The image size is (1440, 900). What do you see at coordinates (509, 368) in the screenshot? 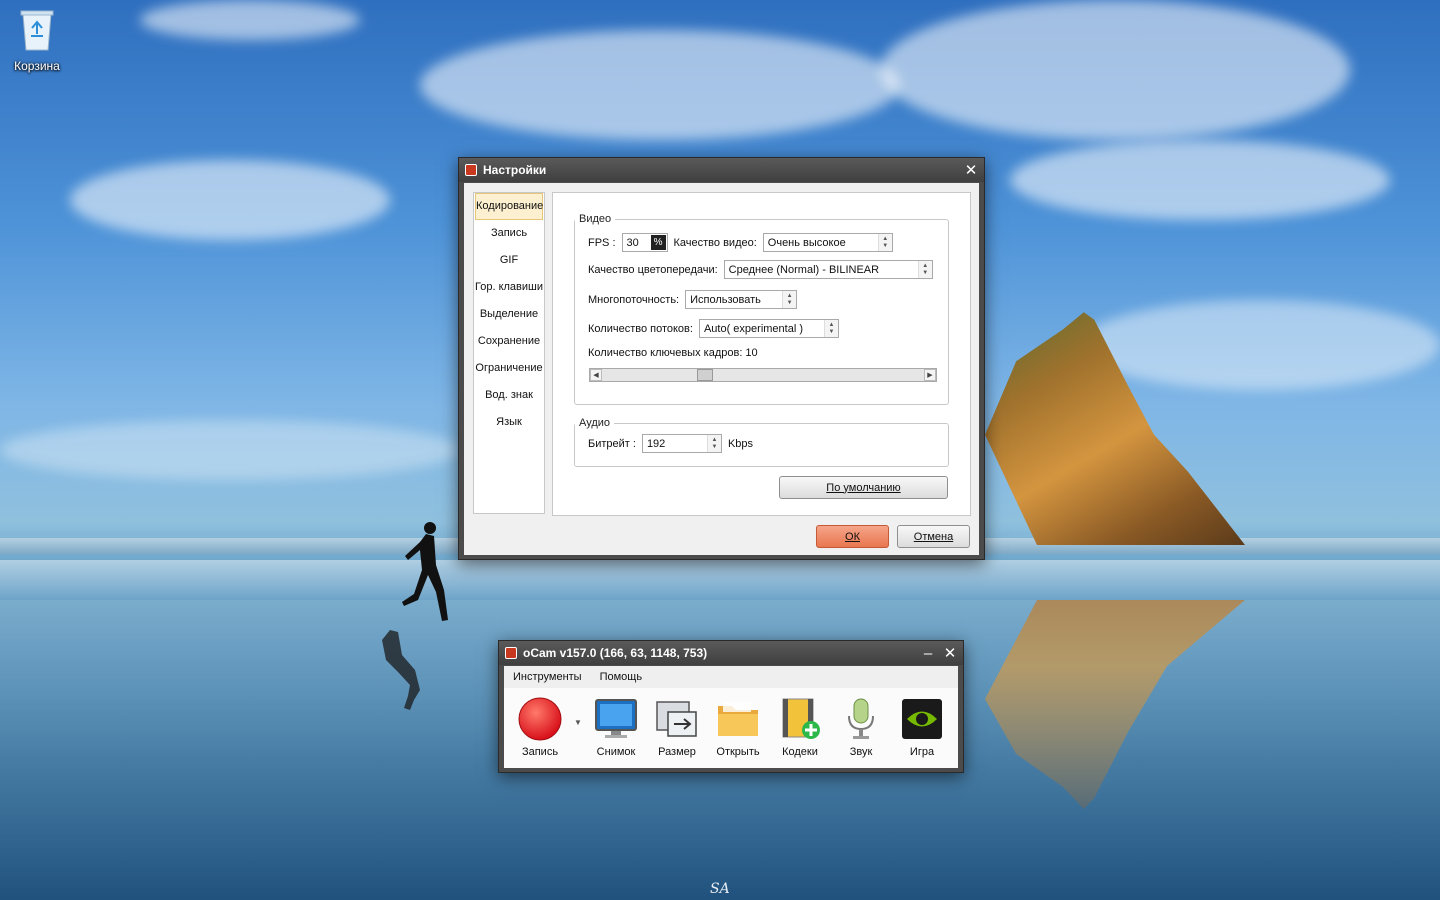
I see `nav-item-limit: Ограничение` at bounding box center [509, 368].